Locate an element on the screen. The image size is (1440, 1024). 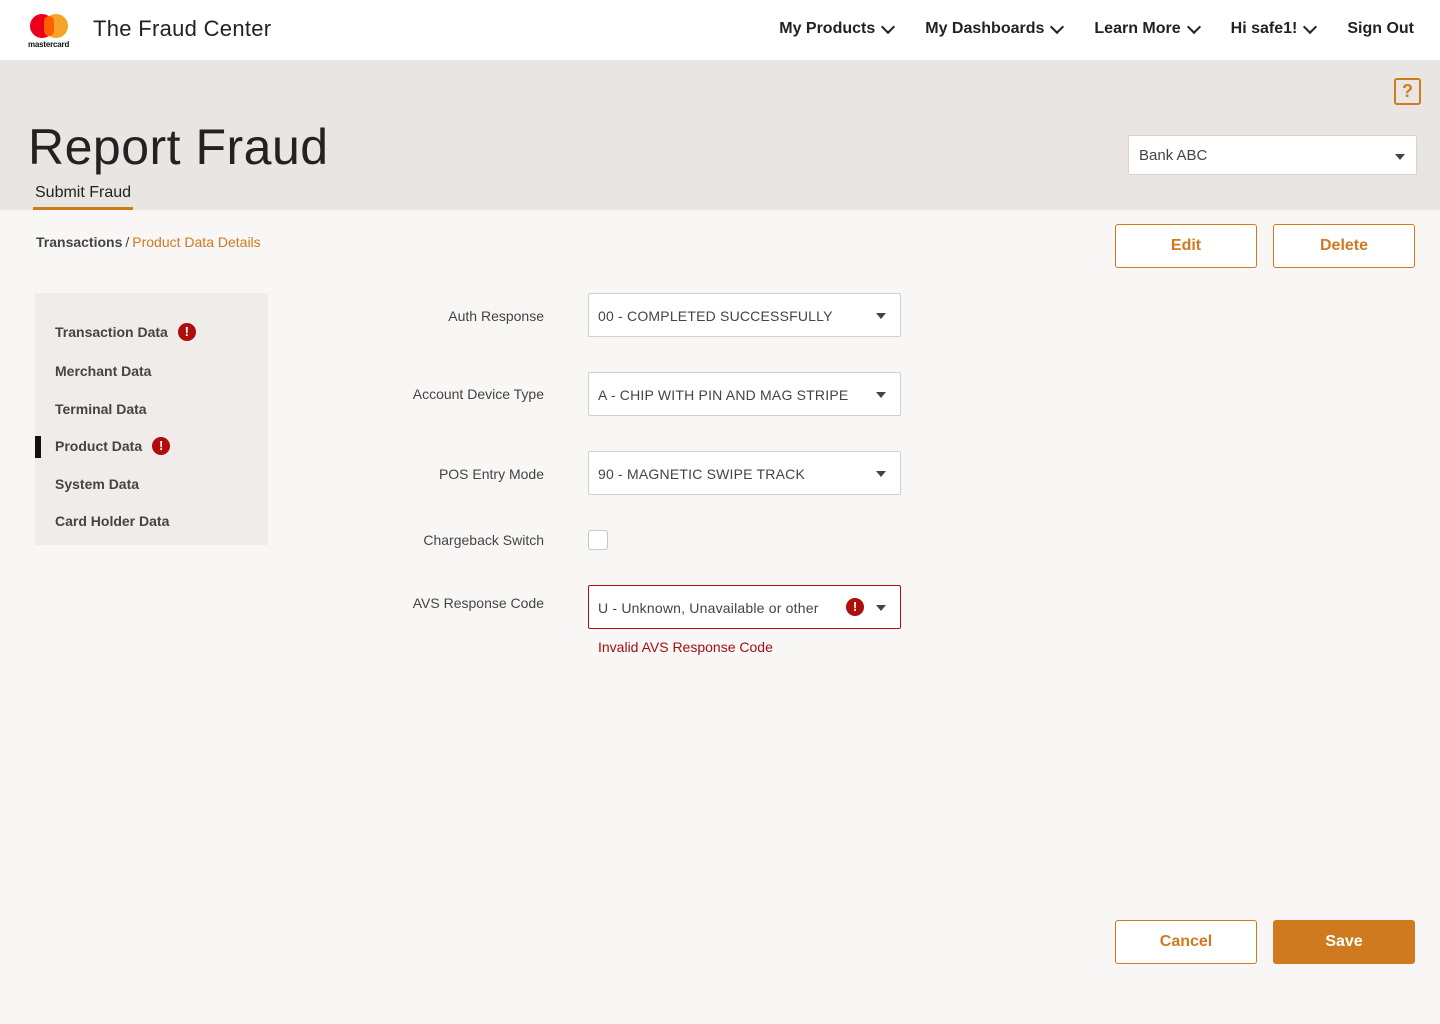
nav-user-menu: Hi safe1! is located at coordinates (1274, 28).